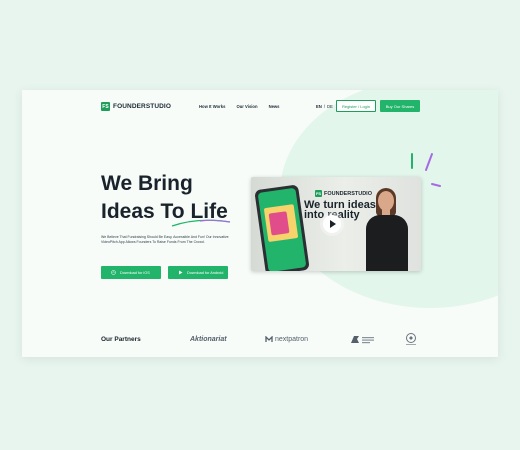 The image size is (520, 450). I want to click on language-switcher: EN / DE, so click(324, 106).